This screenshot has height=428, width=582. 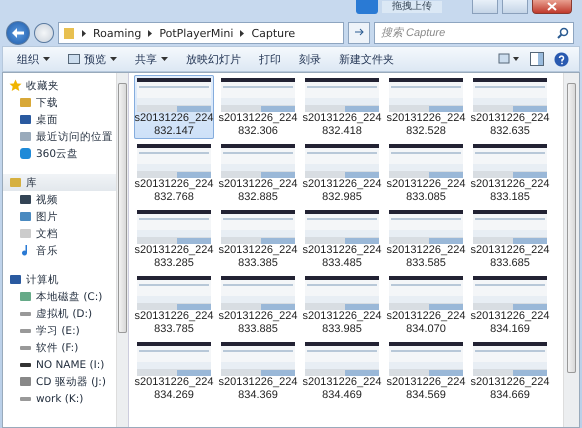 I want to click on back-arrow-icon, so click(x=18, y=33).